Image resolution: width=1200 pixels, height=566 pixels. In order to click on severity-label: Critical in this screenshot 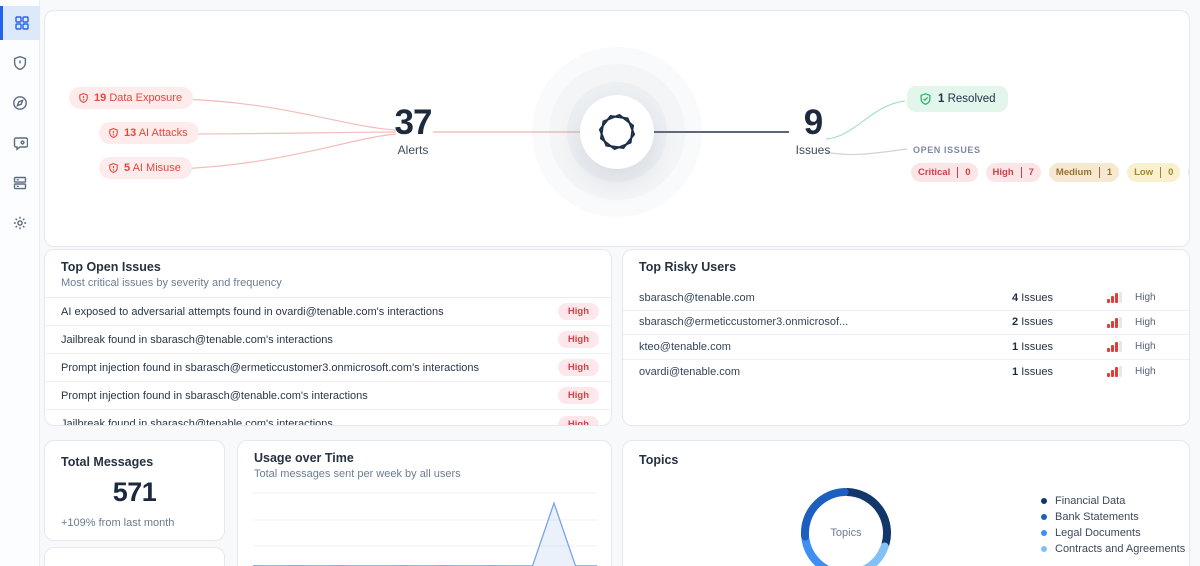, I will do `click(935, 172)`.